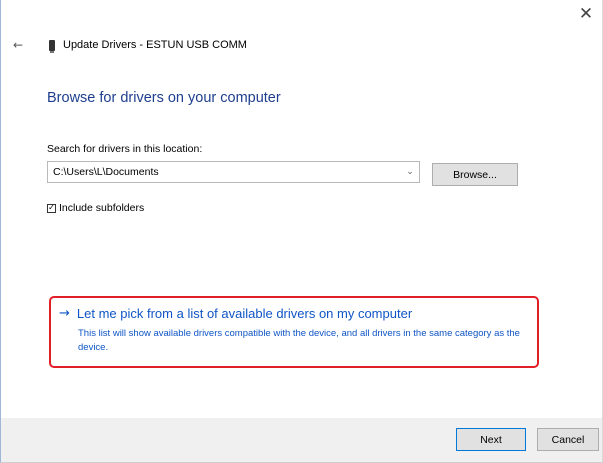 The width and height of the screenshot is (603, 463). Describe the element at coordinates (224, 172) in the screenshot. I see `search-location-value: C:\Users\L\Documents` at that location.